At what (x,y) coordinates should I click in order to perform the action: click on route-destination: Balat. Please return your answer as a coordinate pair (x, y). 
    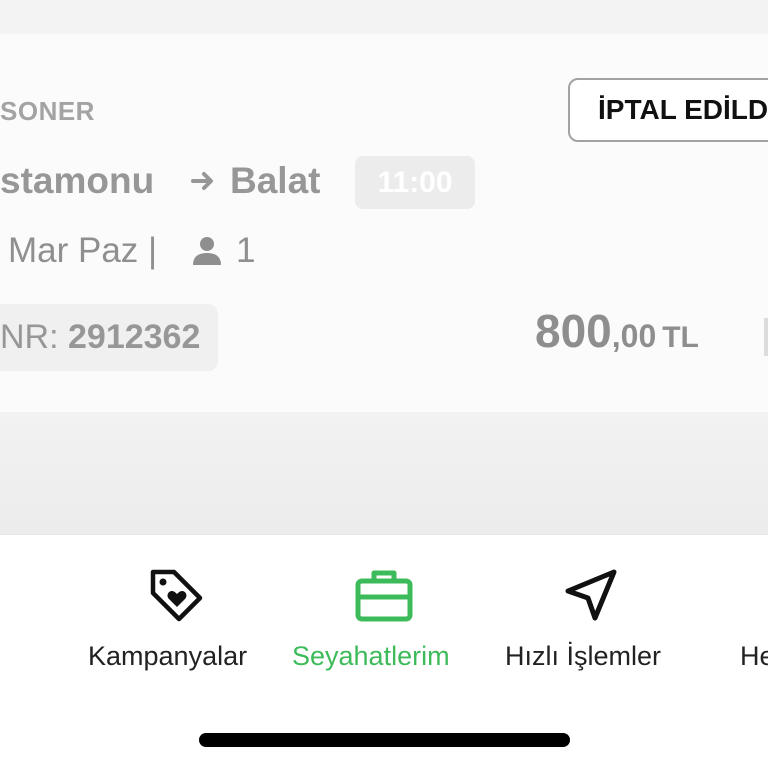
    Looking at the image, I should click on (275, 180).